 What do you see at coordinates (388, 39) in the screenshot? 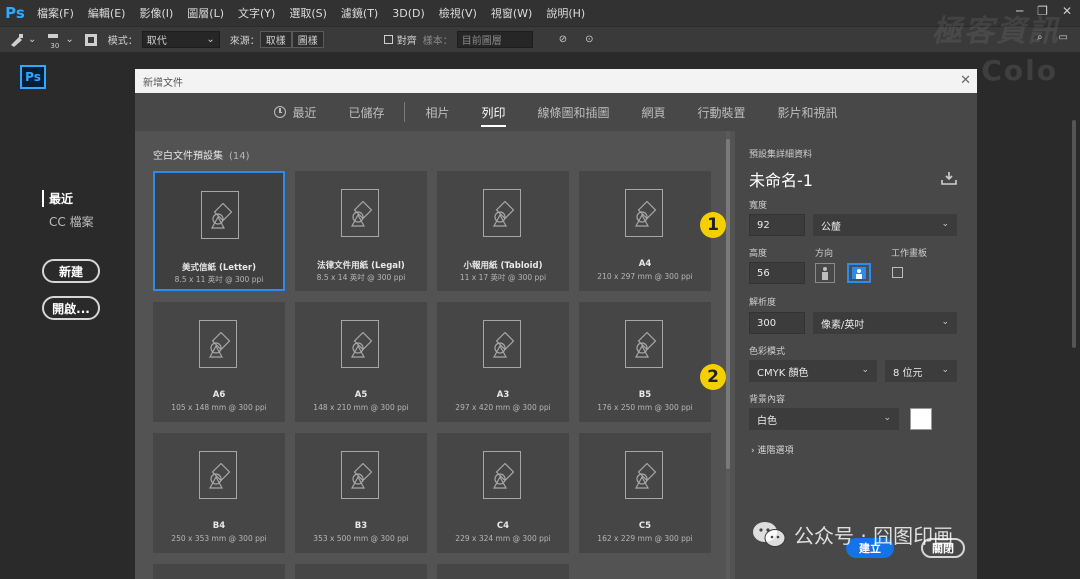
I see `align-checkbox` at bounding box center [388, 39].